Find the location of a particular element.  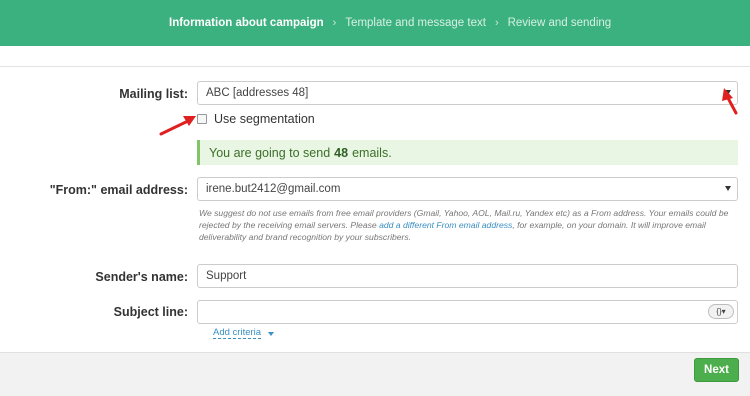

form-footer is located at coordinates (375, 374).